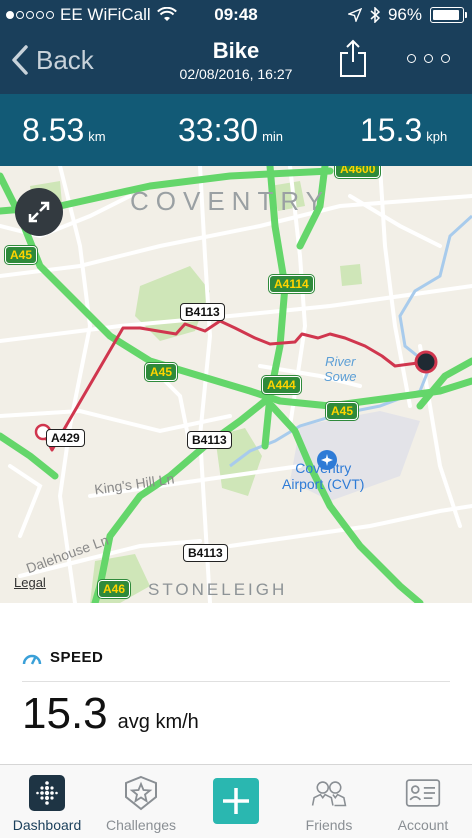 The width and height of the screenshot is (472, 838). Describe the element at coordinates (391, 130) in the screenshot. I see `speed-stat-value: 15.3` at that location.